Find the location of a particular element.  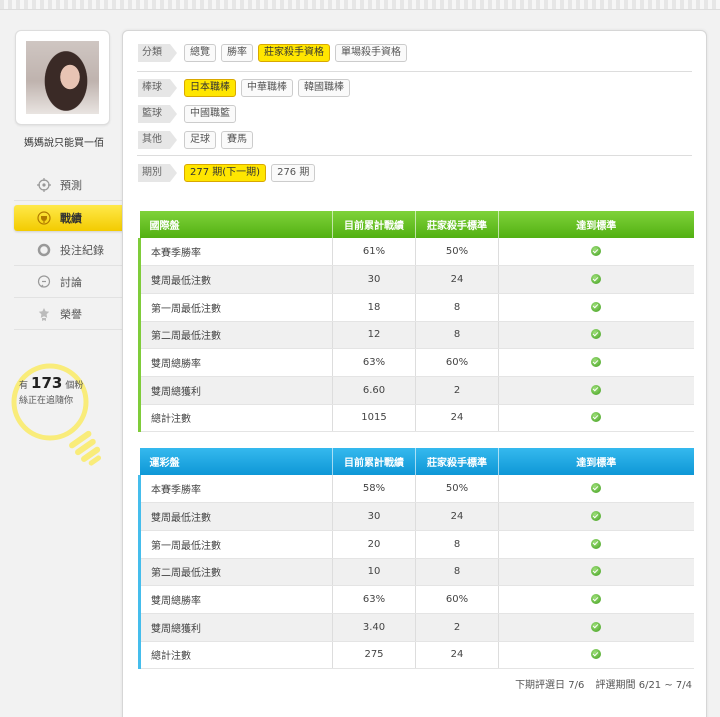

nav-item-predict: 預測 is located at coordinates (68, 185).